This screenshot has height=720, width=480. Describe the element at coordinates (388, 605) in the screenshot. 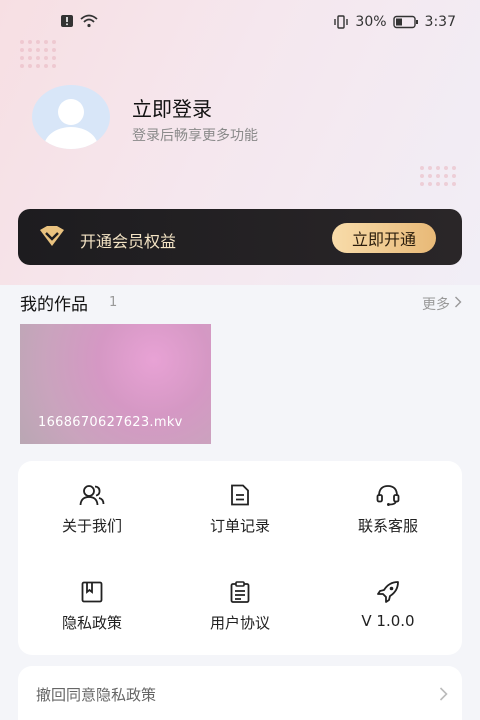

I see `menu-item-version: V 1.0.0` at that location.